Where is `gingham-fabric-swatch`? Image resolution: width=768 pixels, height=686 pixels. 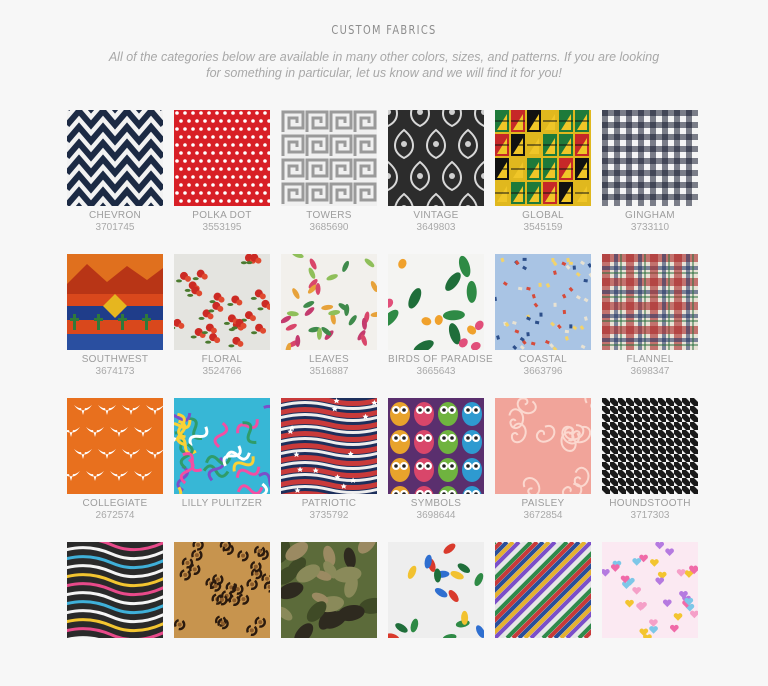 gingham-fabric-swatch is located at coordinates (650, 158).